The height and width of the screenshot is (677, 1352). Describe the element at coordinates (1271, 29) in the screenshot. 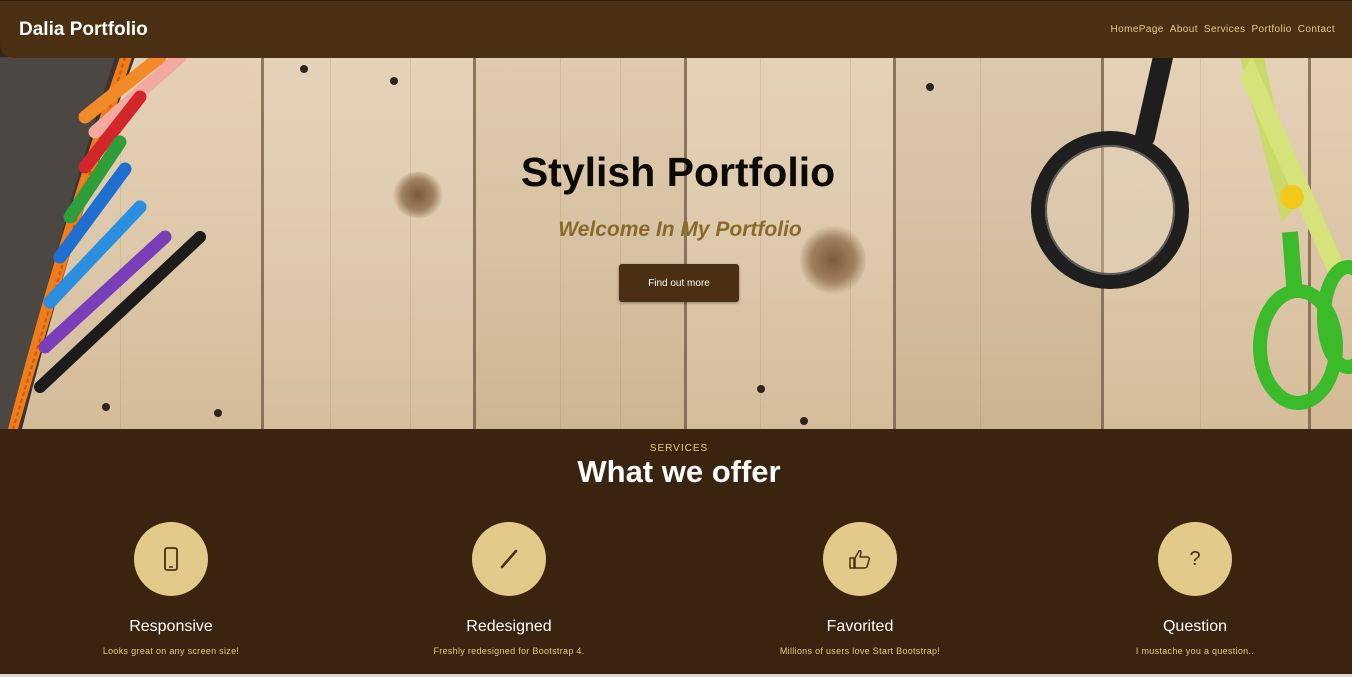

I see `nav-link-portfolio: Portfolio` at that location.